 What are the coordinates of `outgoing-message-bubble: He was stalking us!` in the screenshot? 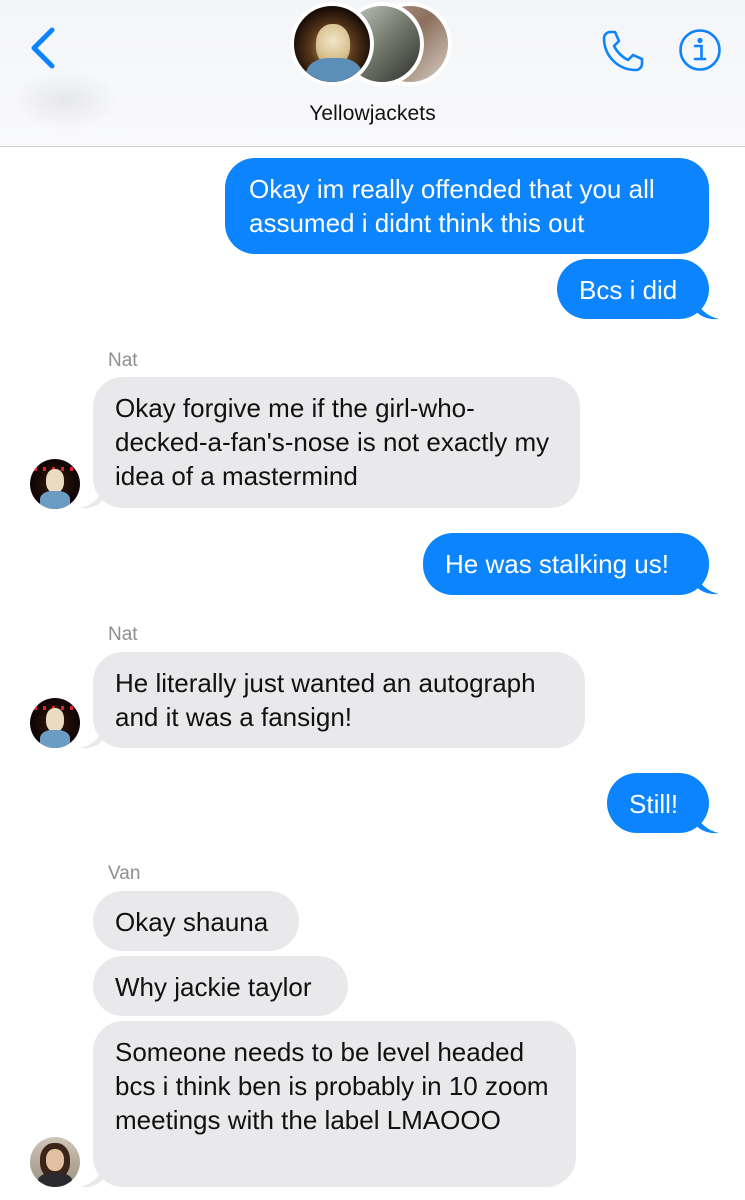 It's located at (566, 564).